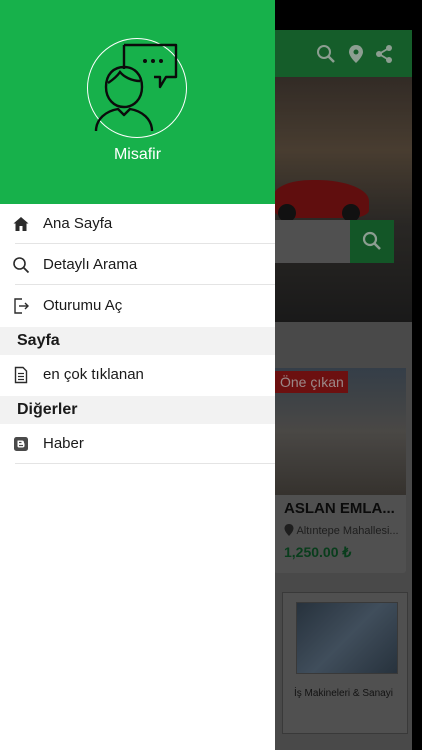  I want to click on section-title: Diğerler, so click(47, 409).